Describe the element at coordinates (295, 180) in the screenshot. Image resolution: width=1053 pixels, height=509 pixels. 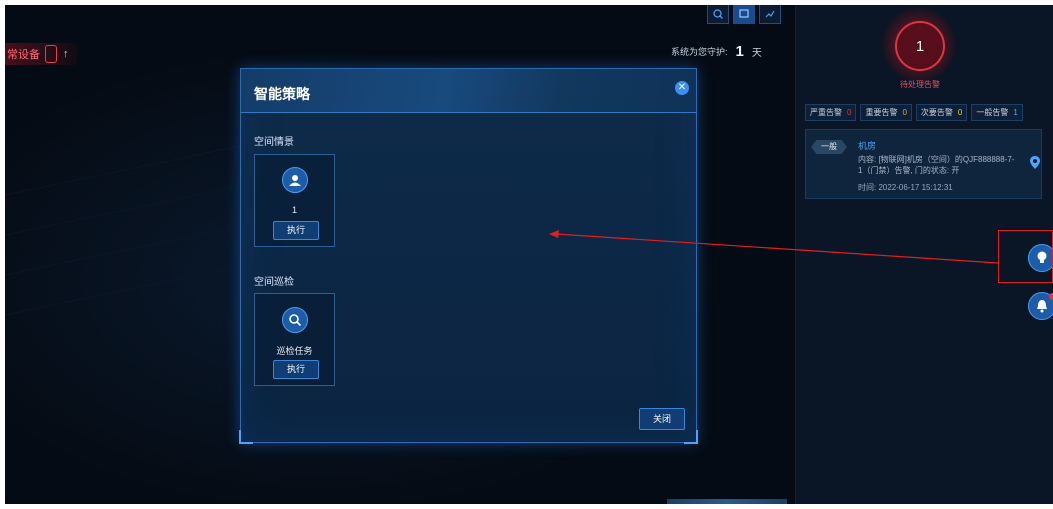
I see `people-icon` at that location.